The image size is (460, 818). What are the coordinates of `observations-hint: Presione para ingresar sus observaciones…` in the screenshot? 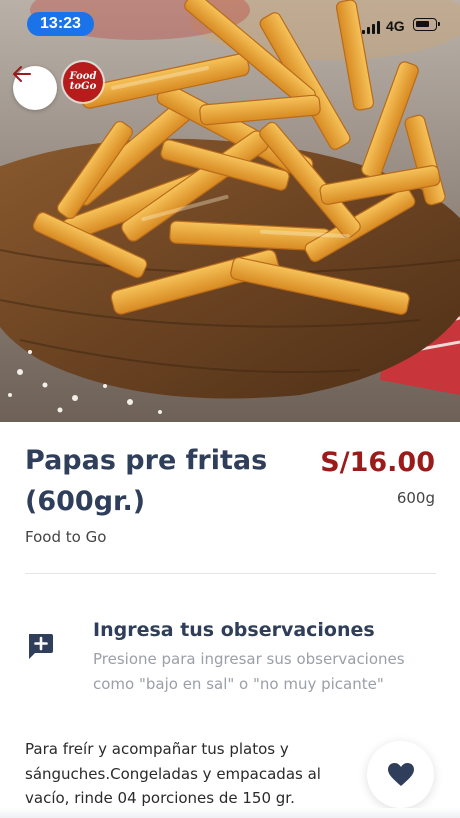 It's located at (249, 671).